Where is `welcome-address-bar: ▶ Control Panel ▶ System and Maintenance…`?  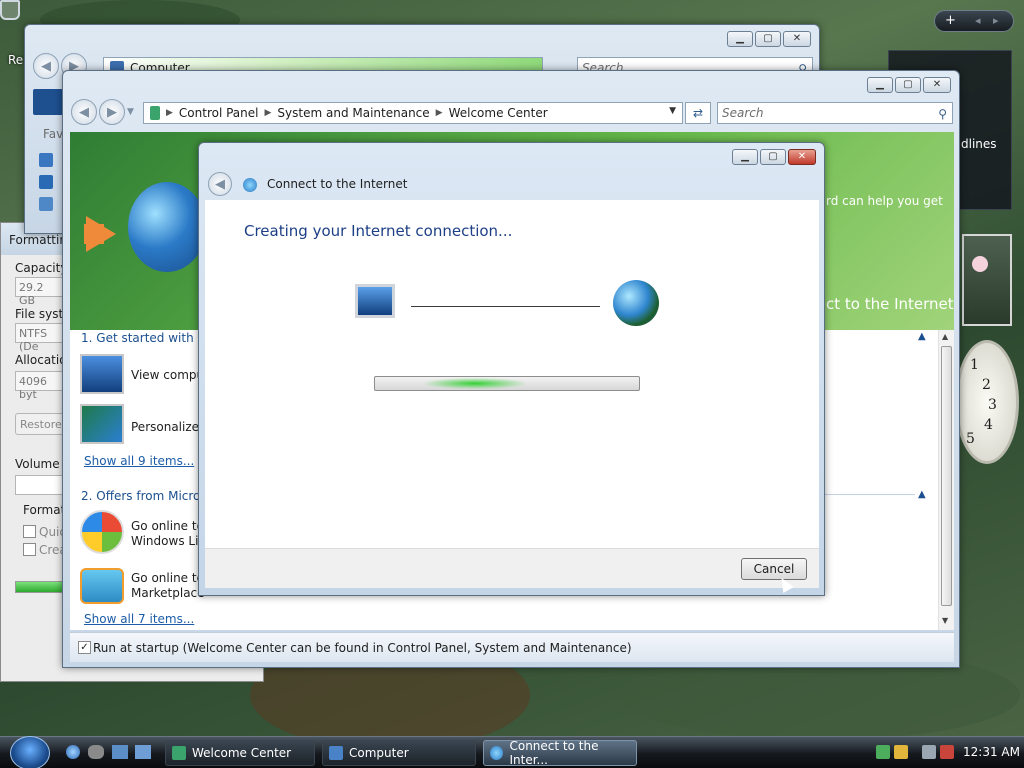
welcome-address-bar: ▶ Control Panel ▶ System and Maintenance… is located at coordinates (413, 113).